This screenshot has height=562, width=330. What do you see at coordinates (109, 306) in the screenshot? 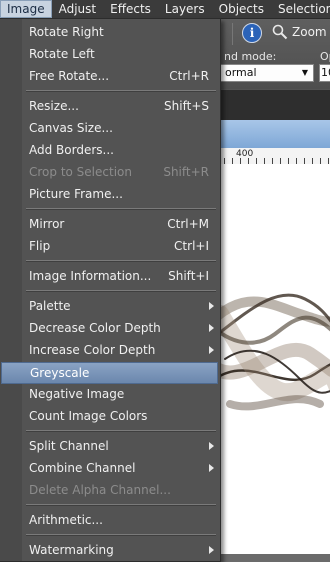
I see `menu-item-palette: Palette` at bounding box center [109, 306].